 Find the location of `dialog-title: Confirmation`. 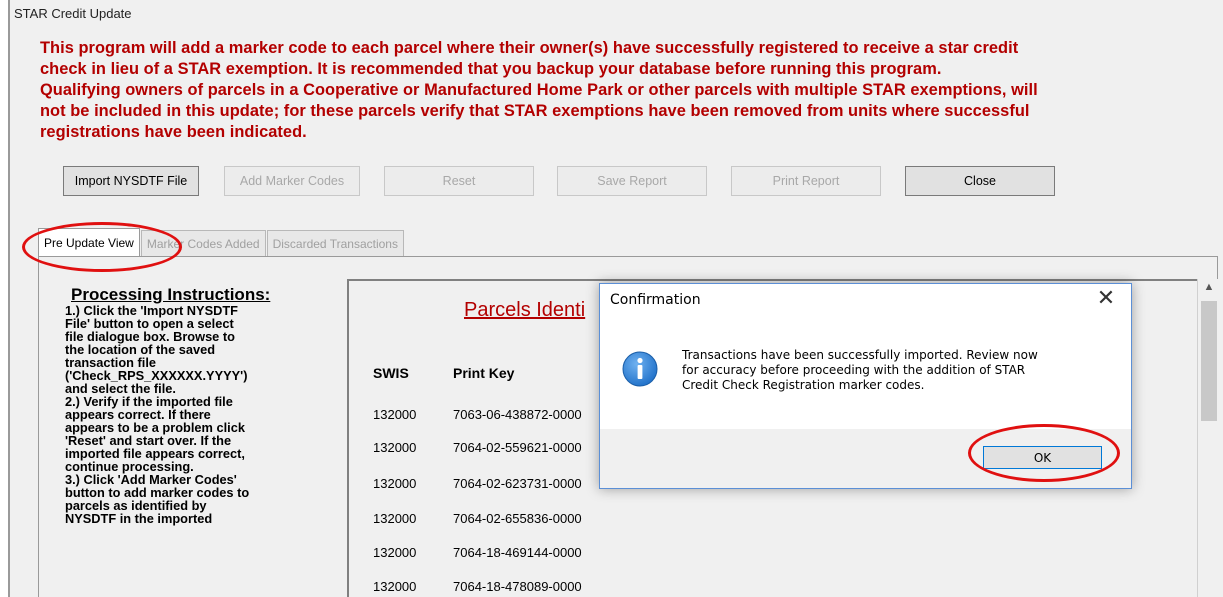

dialog-title: Confirmation is located at coordinates (655, 300).